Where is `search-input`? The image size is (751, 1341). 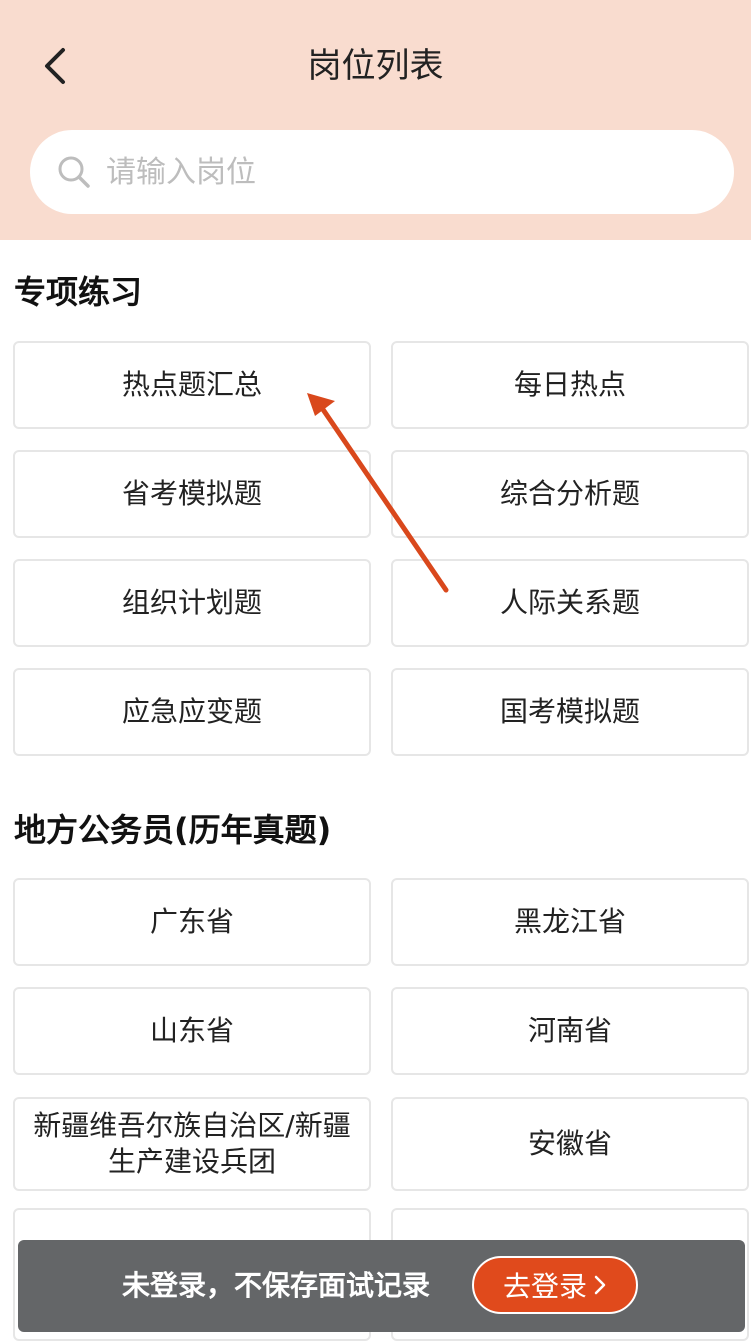 search-input is located at coordinates (386, 172).